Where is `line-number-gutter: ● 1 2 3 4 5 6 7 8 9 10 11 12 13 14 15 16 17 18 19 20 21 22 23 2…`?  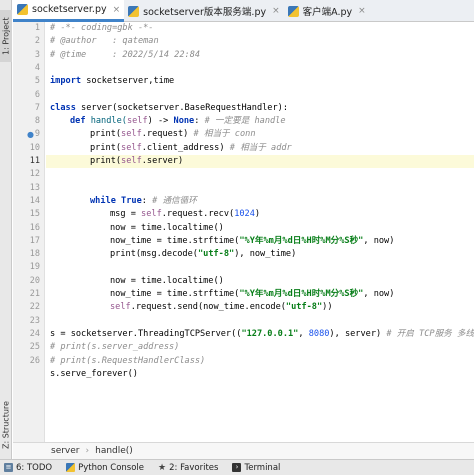 line-number-gutter: ● 1 2 3 4 5 6 7 8 9 10 11 12 13 14 15 16 17 18 19 20 21 22 23 2… is located at coordinates (29, 232).